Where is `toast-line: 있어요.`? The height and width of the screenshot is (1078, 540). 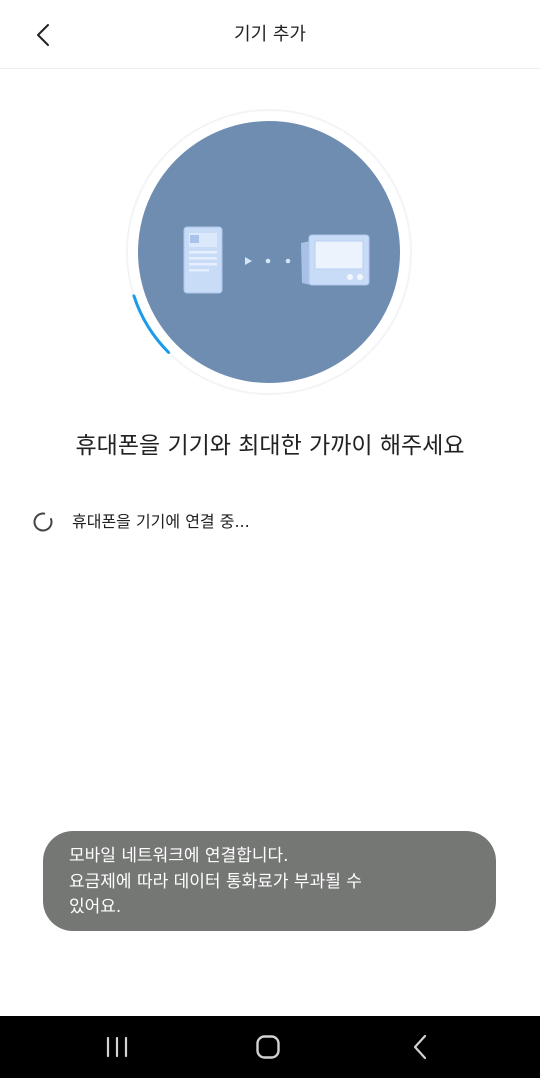 toast-line: 있어요. is located at coordinates (95, 907).